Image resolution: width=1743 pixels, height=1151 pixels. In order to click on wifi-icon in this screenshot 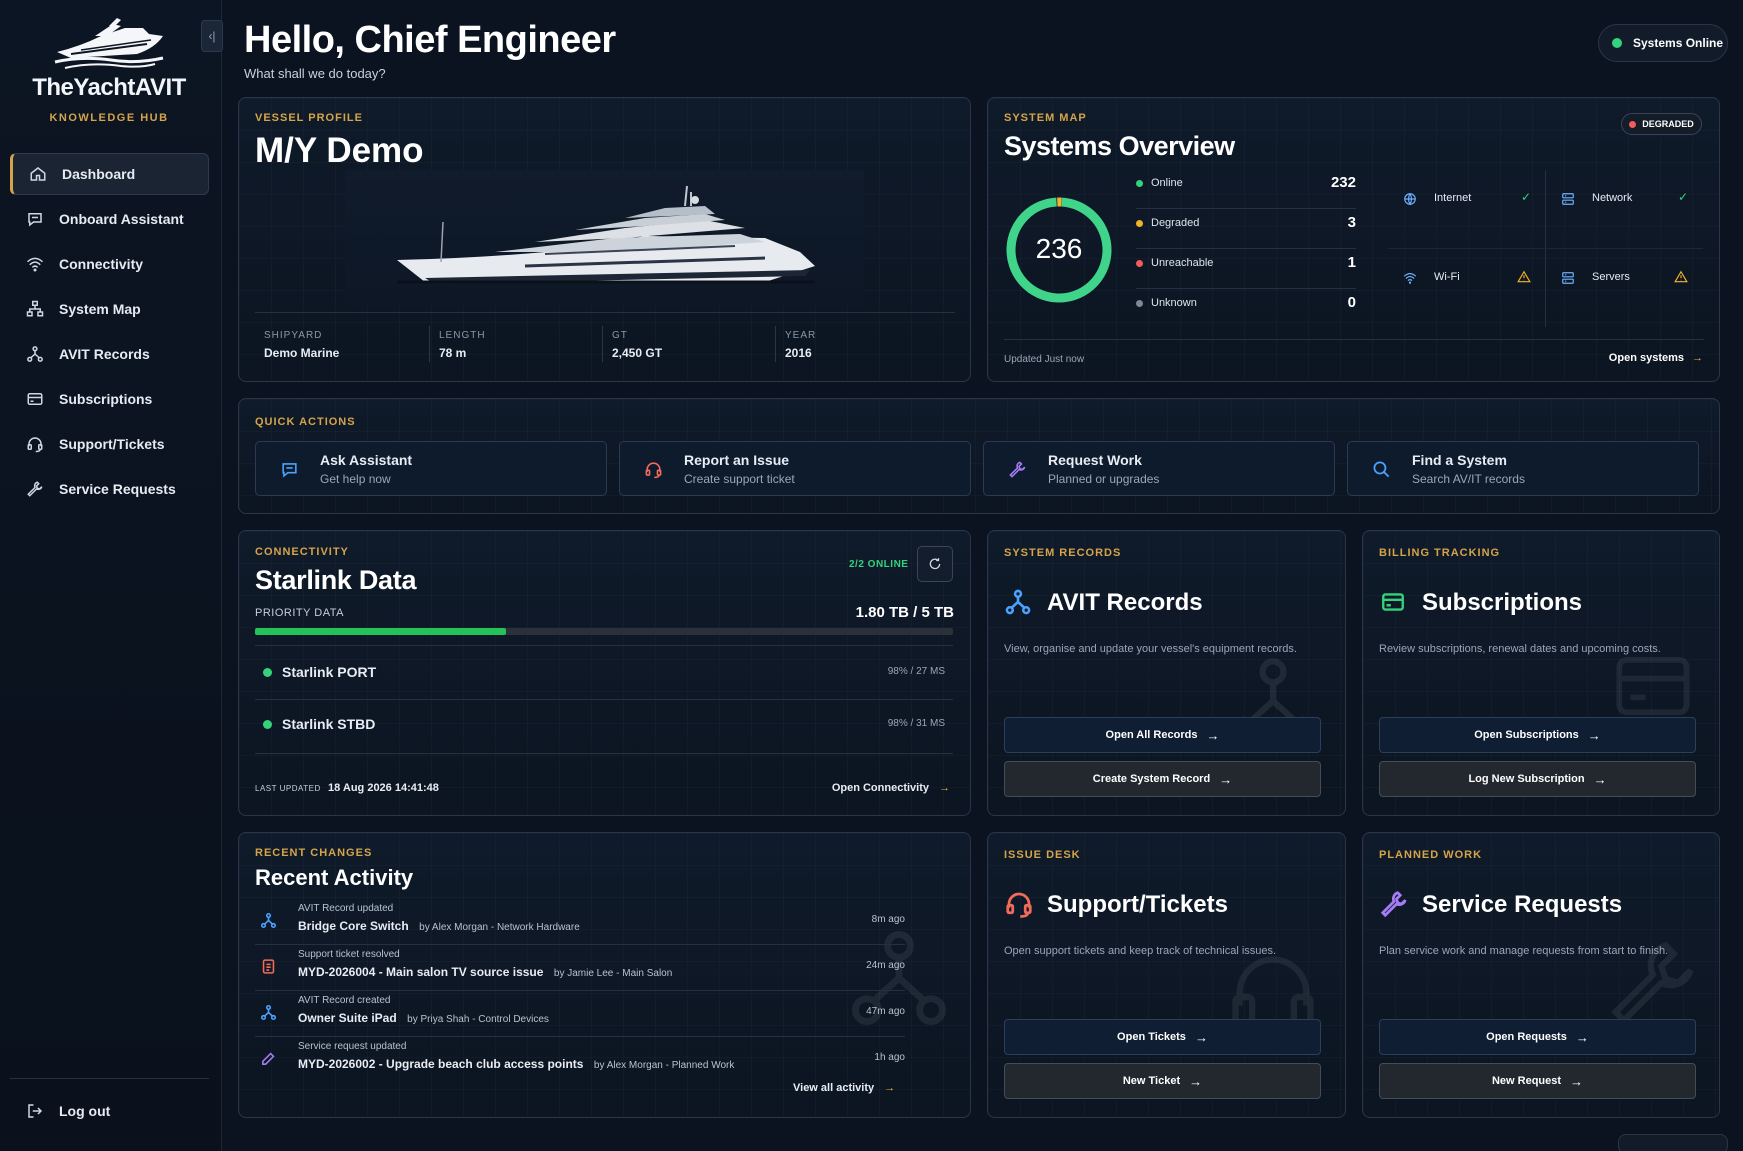, I will do `click(1410, 278)`.